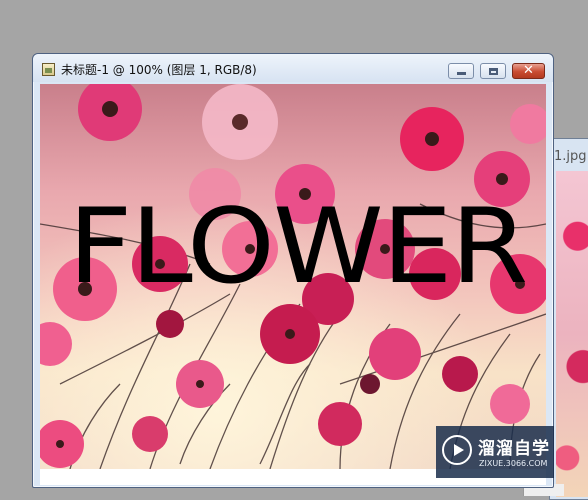  I want to click on background-window-title: 1.jpg @, so click(571, 156).